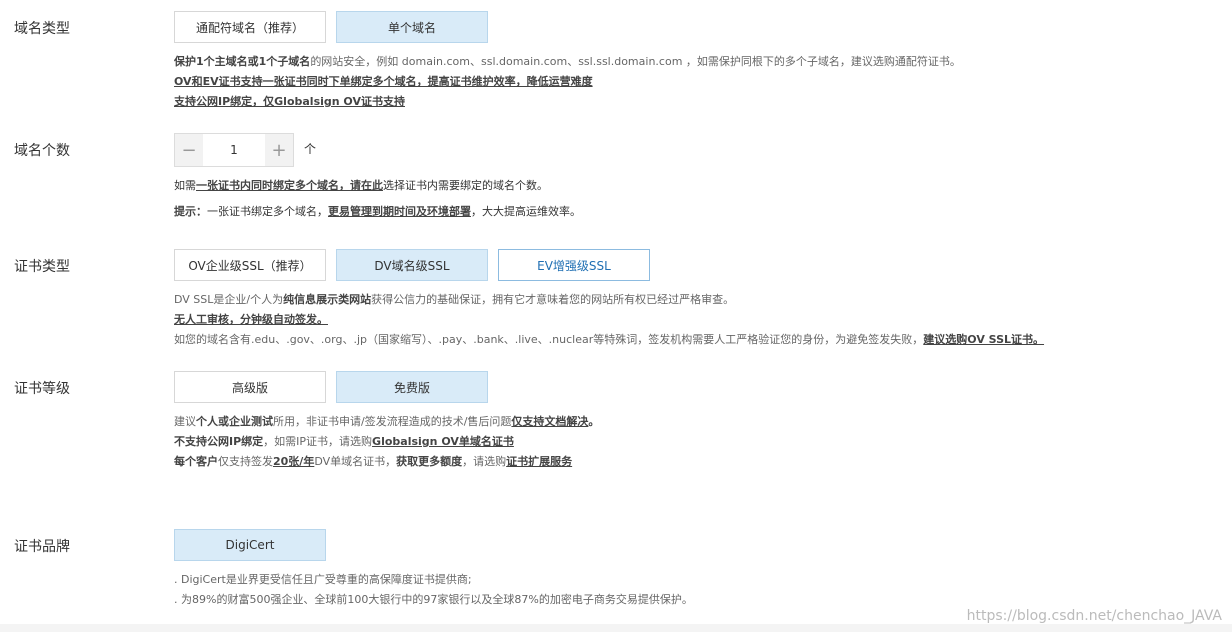 The image size is (1232, 632). I want to click on desc-text: 如需, so click(185, 185).